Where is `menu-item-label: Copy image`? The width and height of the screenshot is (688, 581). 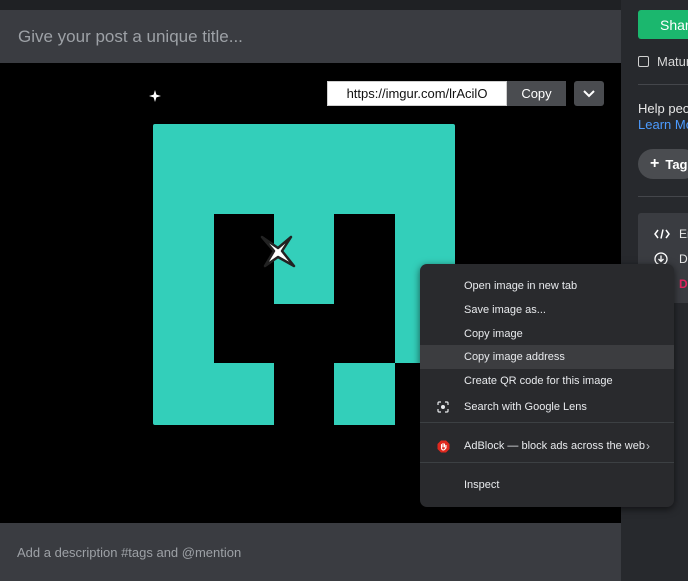 menu-item-label: Copy image is located at coordinates (493, 334).